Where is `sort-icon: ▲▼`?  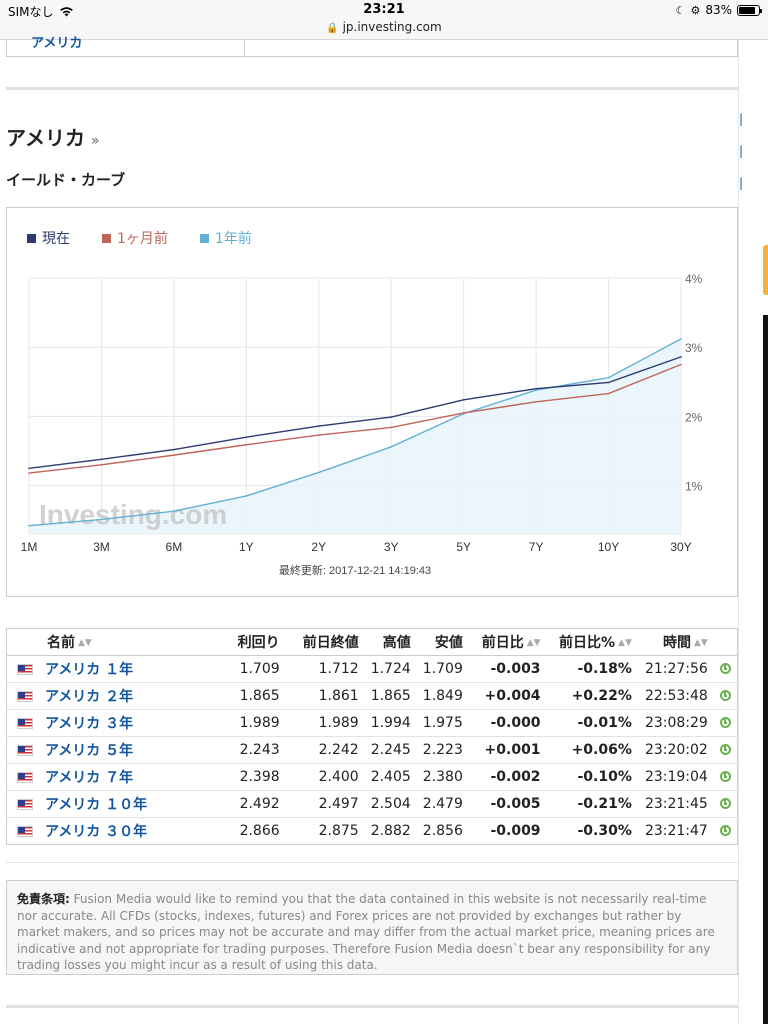 sort-icon: ▲▼ is located at coordinates (700, 643).